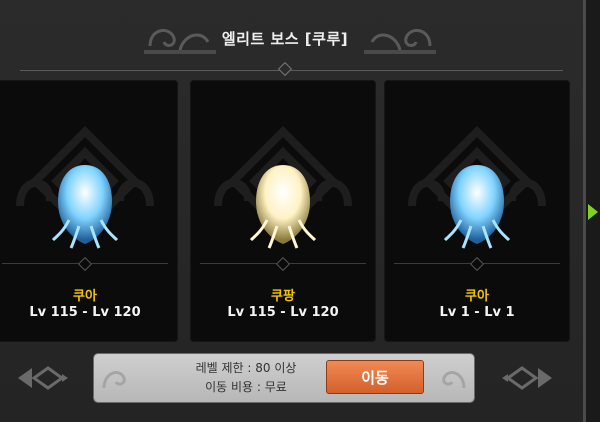  What do you see at coordinates (246, 378) in the screenshot?
I see `info-text: 레벨 제한 : 80 이상 이동 비용 : 무료` at bounding box center [246, 378].